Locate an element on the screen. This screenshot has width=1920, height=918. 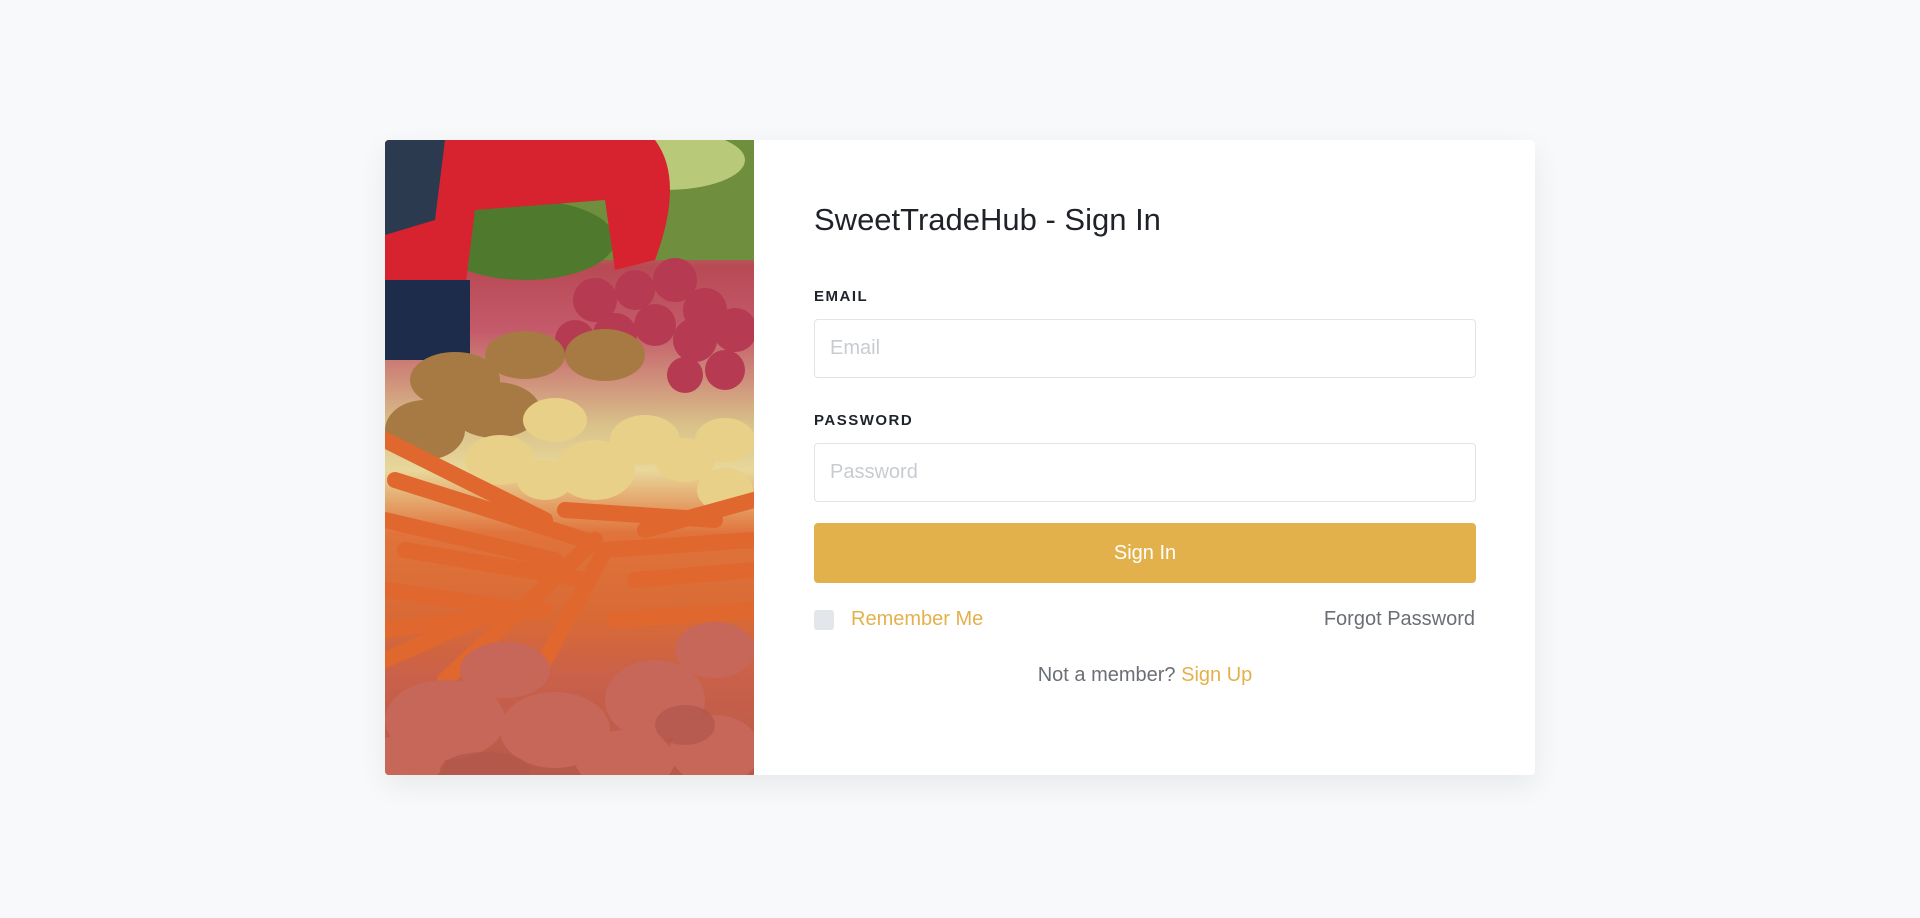
password-label: PASSWORD is located at coordinates (864, 420).